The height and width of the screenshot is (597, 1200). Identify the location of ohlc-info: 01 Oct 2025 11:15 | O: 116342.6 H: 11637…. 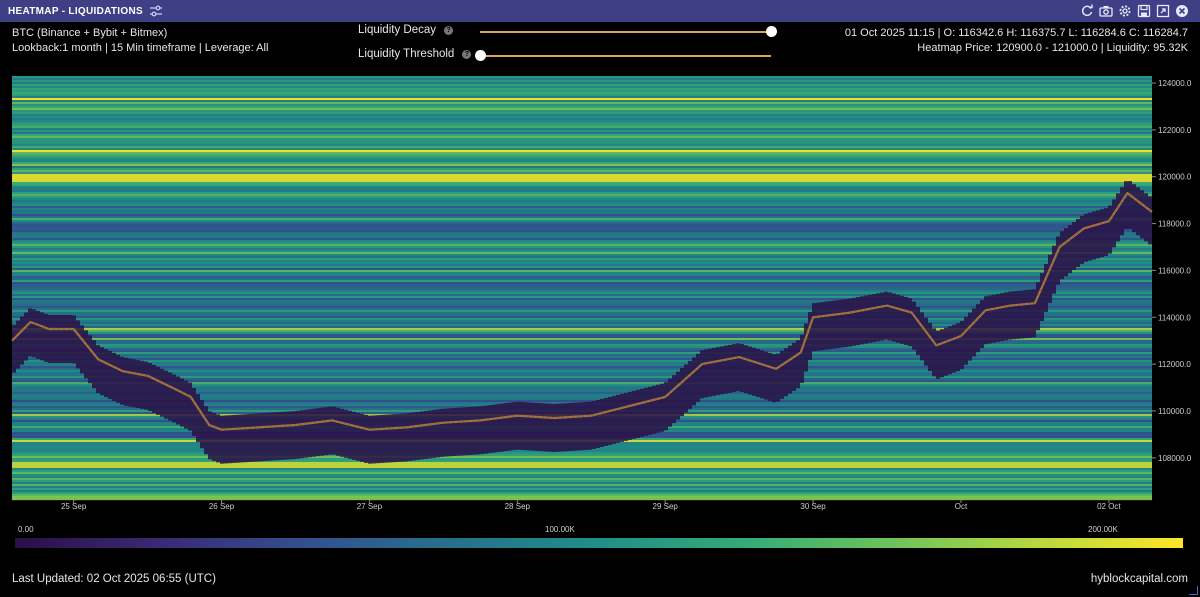
(1016, 41).